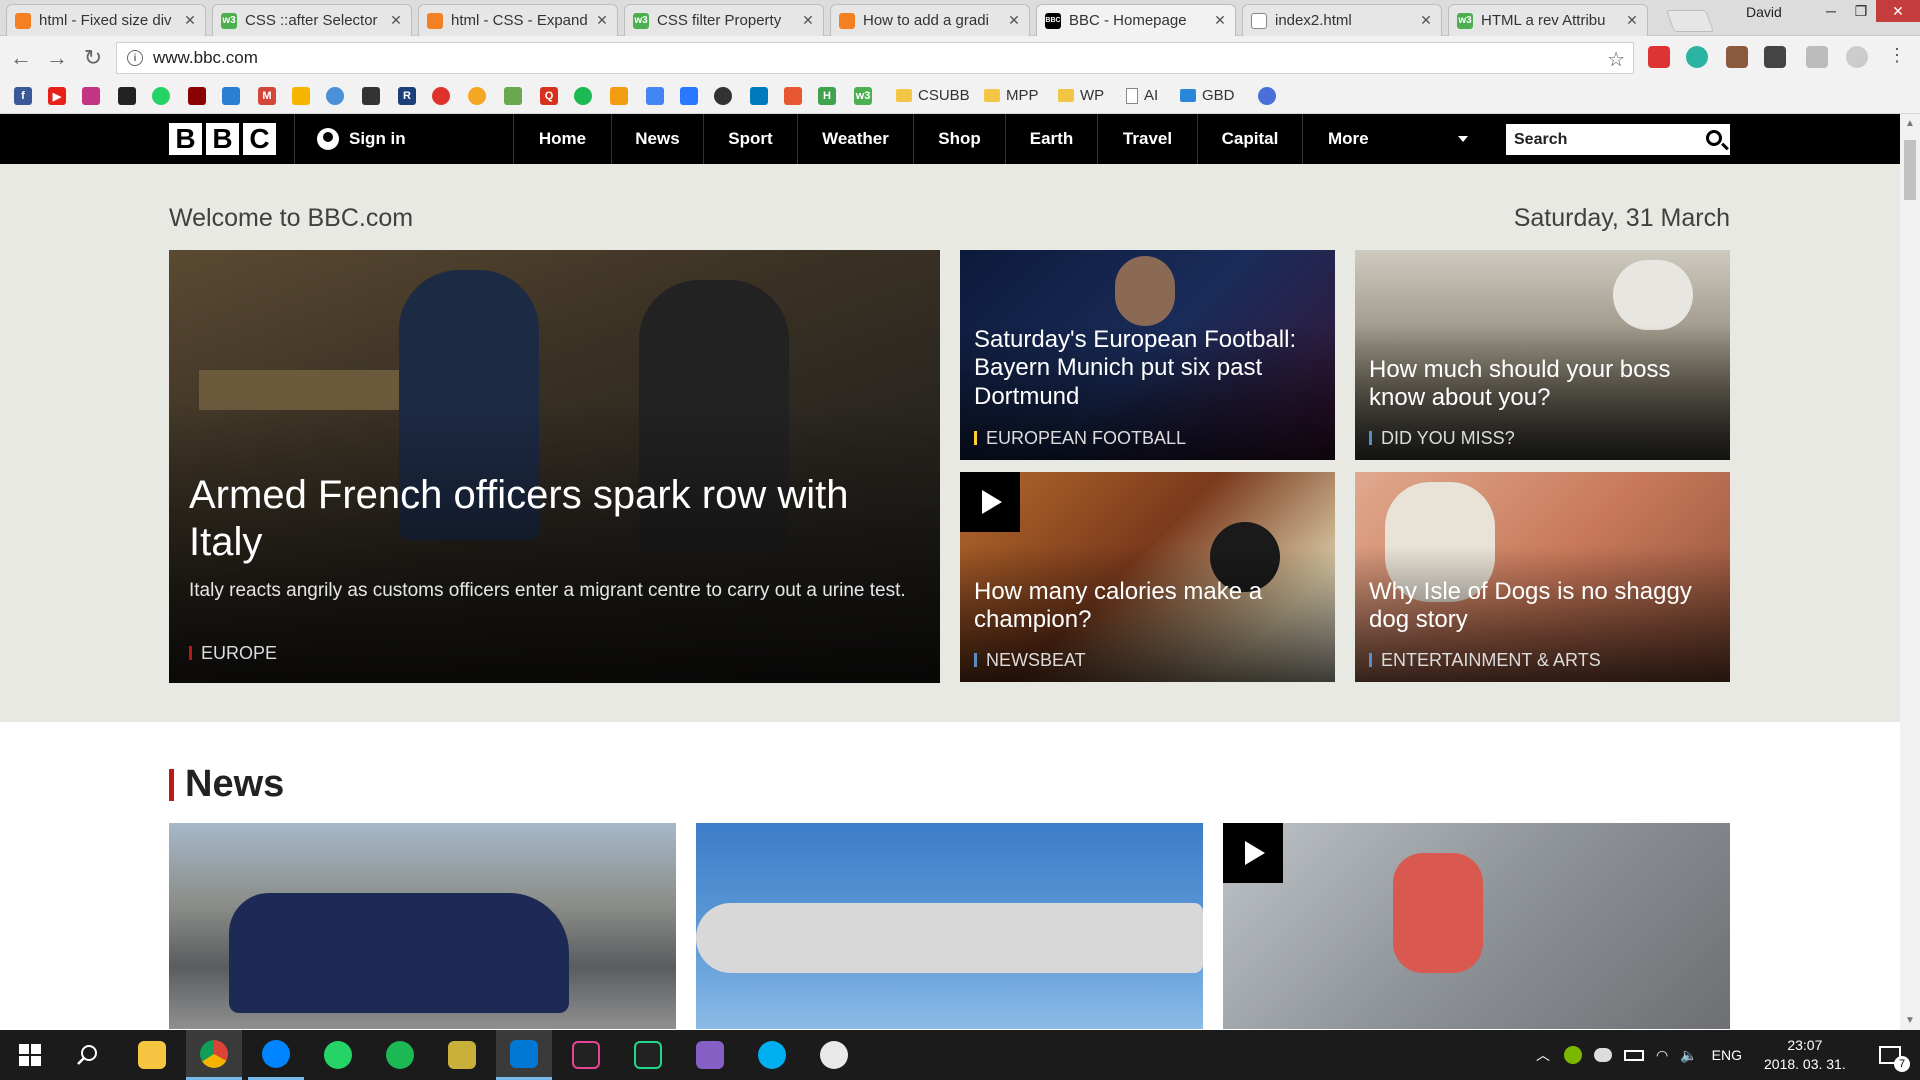 The width and height of the screenshot is (1920, 1080). Describe the element at coordinates (549, 96) in the screenshot. I see `bookmark-icon: Q` at that location.